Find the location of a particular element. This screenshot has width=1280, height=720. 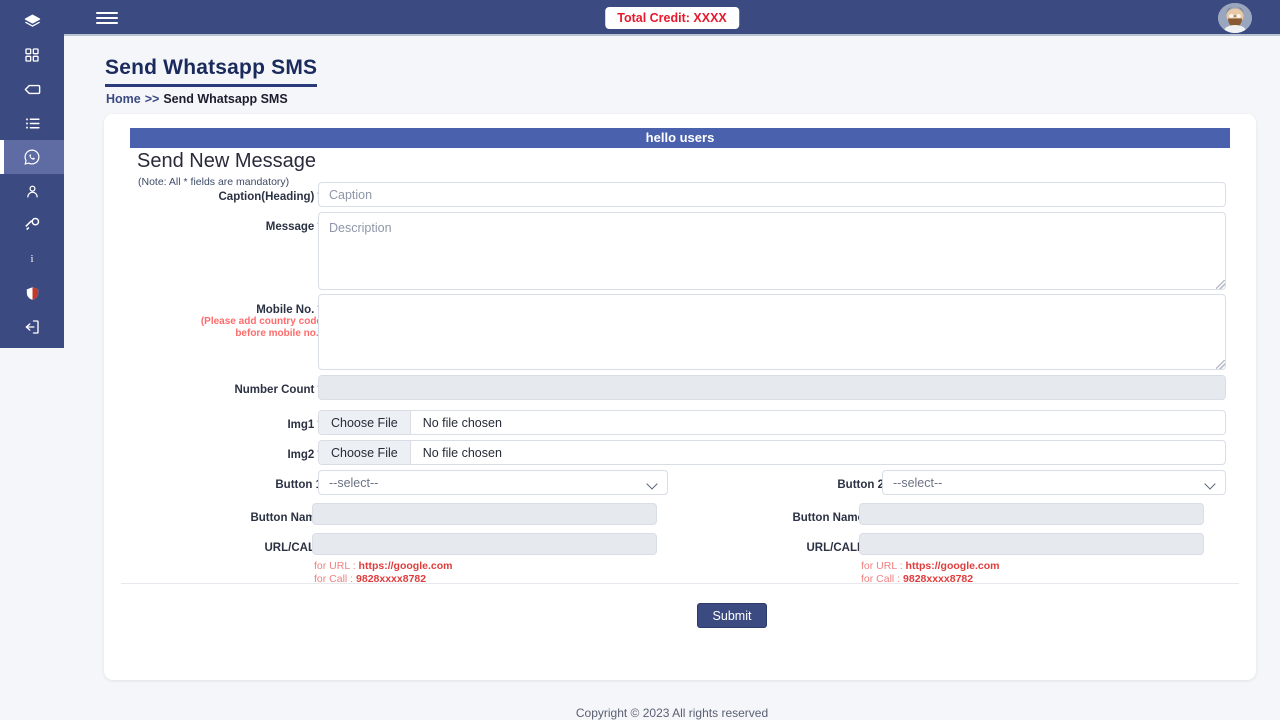

form-title: Send New Message is located at coordinates (226, 161).